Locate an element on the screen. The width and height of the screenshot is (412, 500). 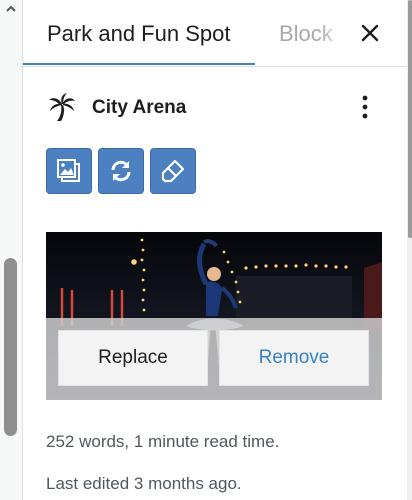
word-count-text: 252 words, 1 minute read time. is located at coordinates (163, 441).